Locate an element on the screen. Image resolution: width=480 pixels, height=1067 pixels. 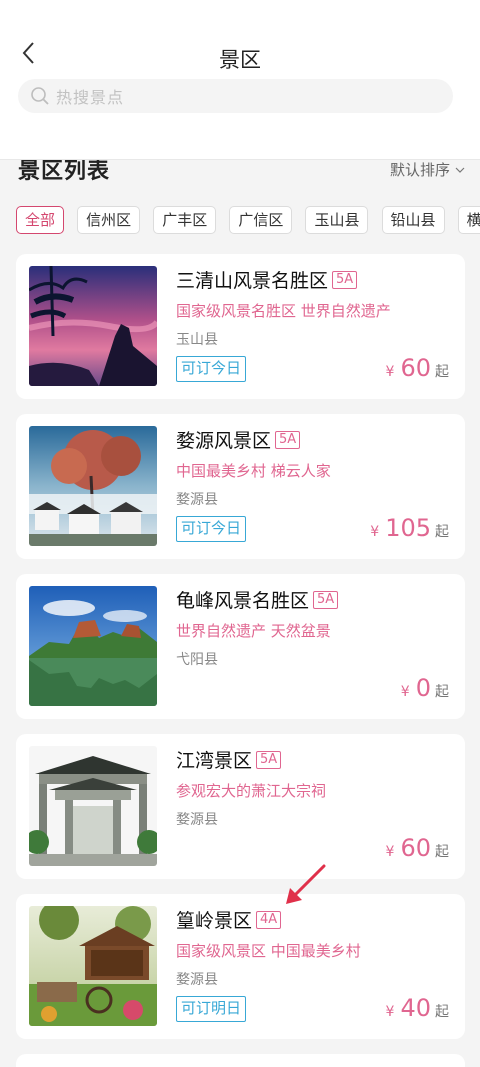
price: ¥ 0 起 is located at coordinates (425, 688).